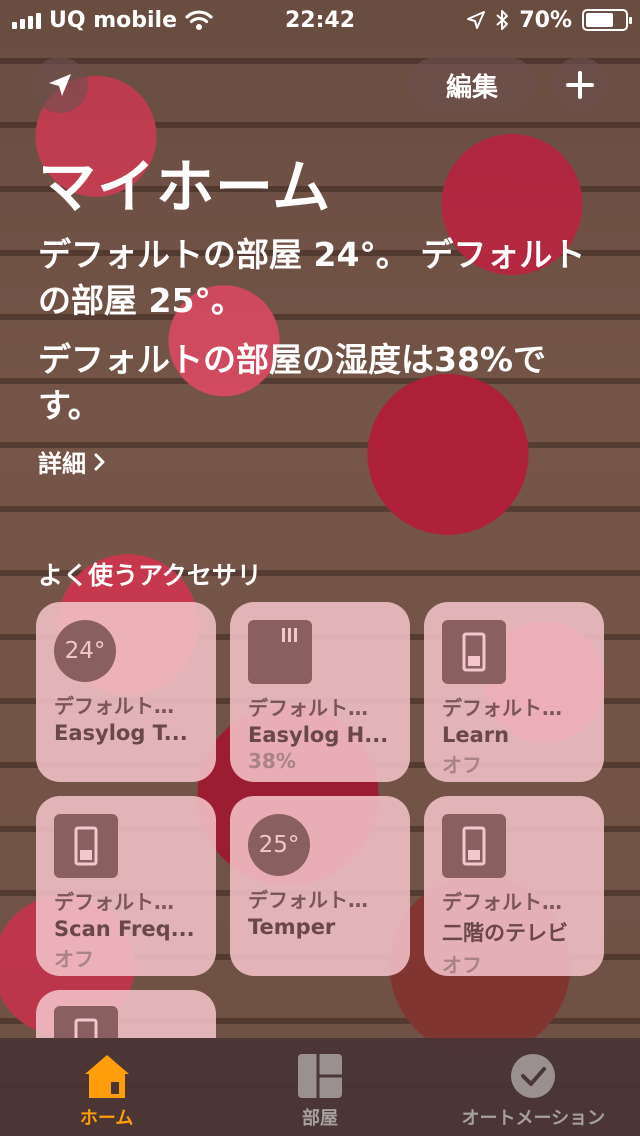  What do you see at coordinates (279, 845) in the screenshot?
I see `thermometer-icon: 25°` at bounding box center [279, 845].